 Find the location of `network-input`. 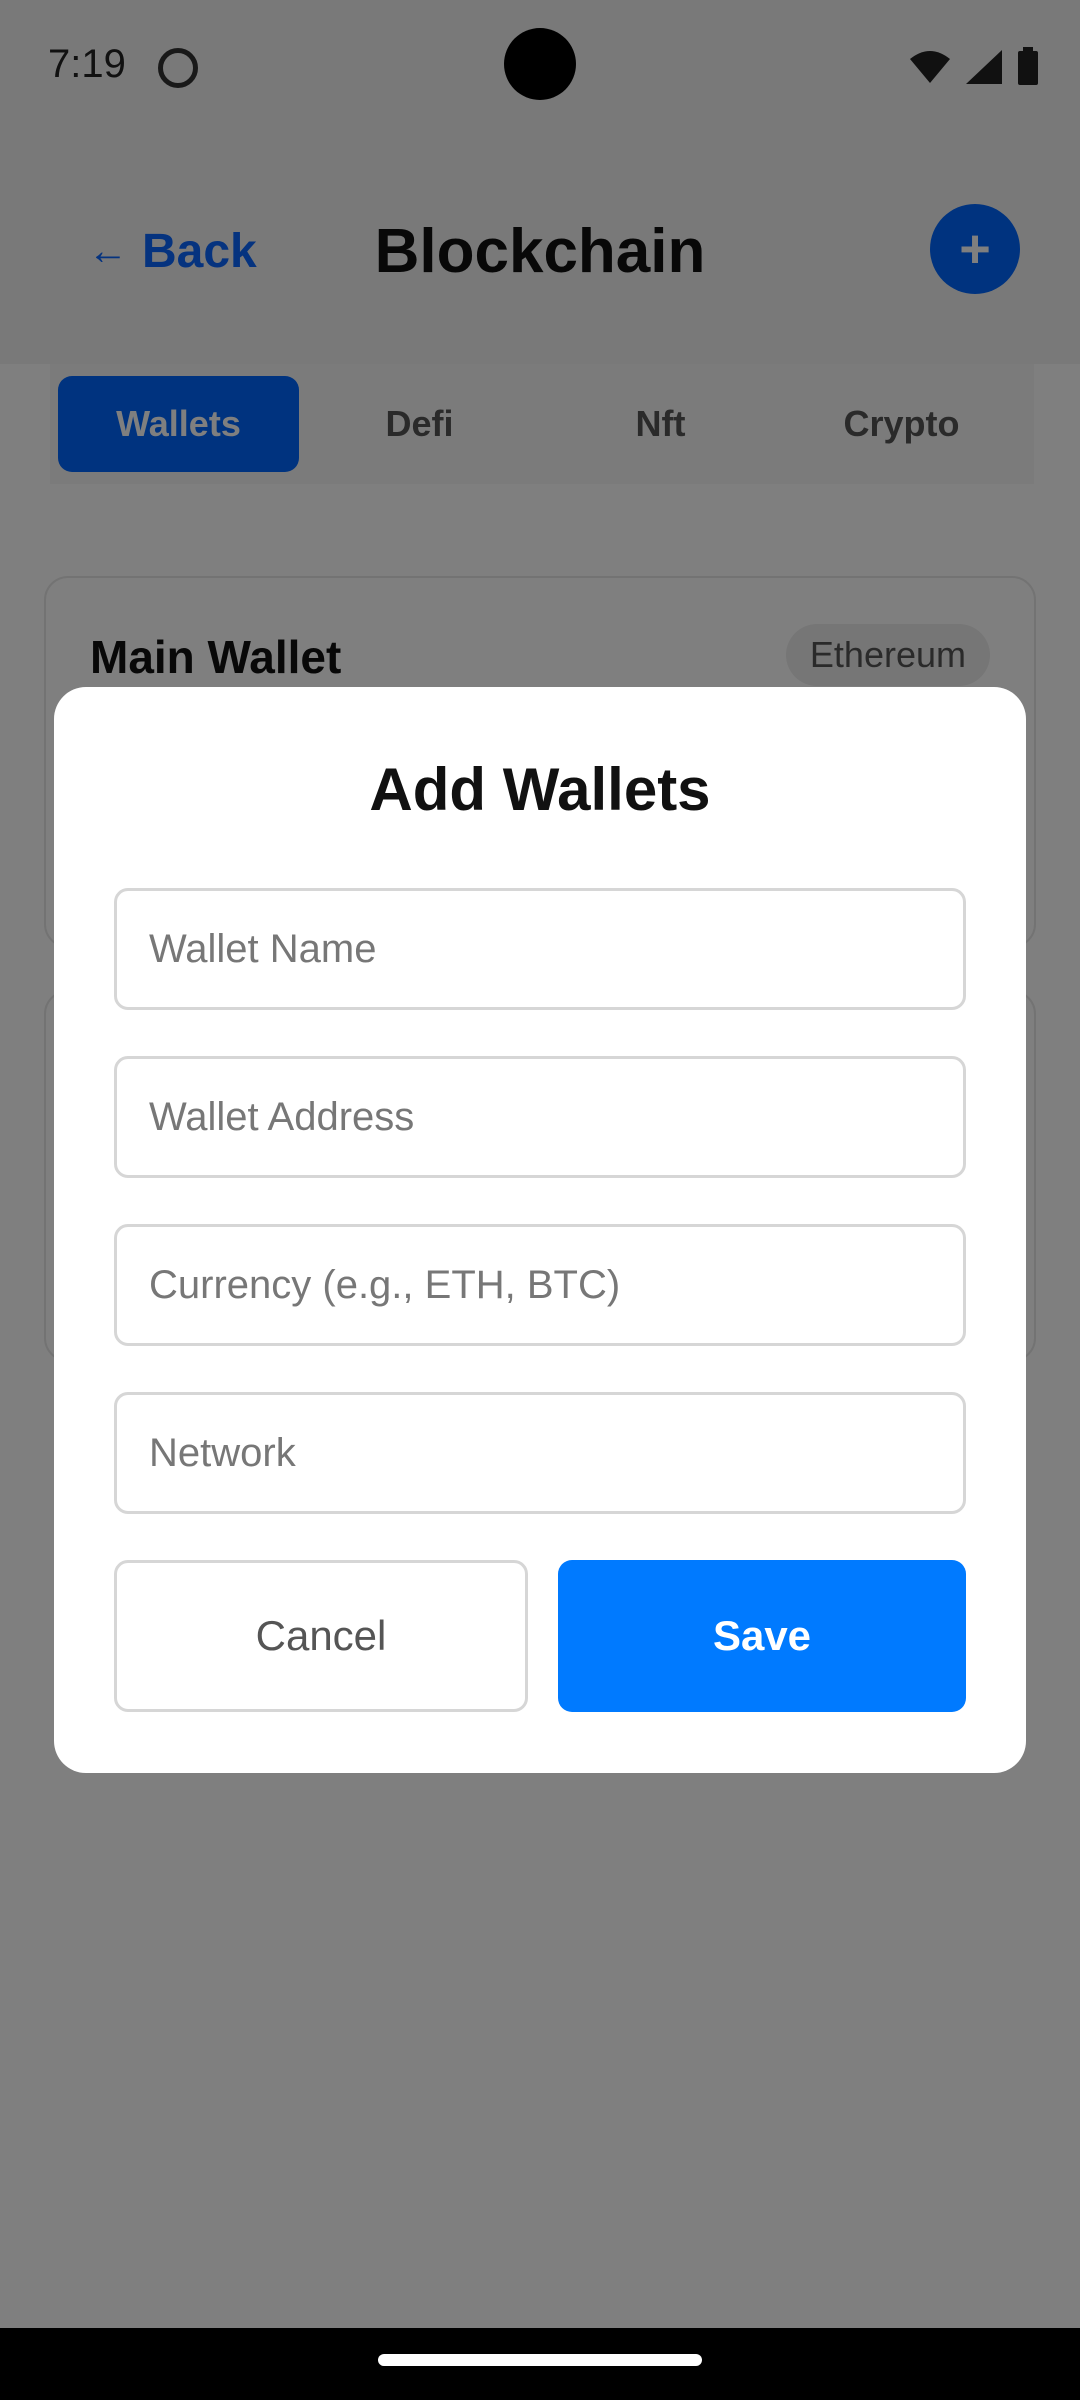

network-input is located at coordinates (540, 1453).